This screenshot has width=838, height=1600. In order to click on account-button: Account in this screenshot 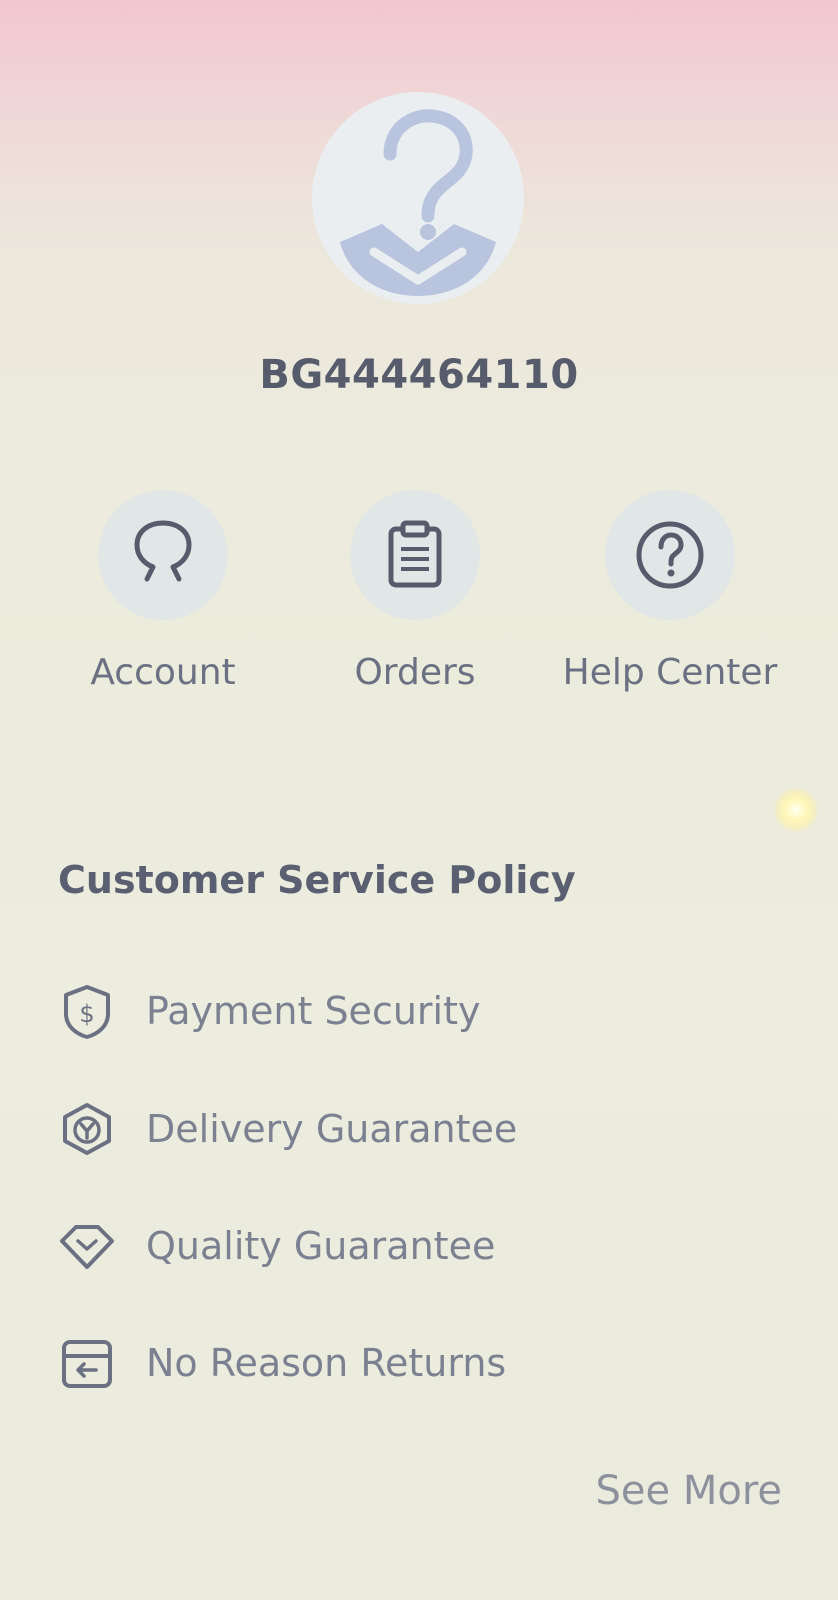, I will do `click(163, 605)`.